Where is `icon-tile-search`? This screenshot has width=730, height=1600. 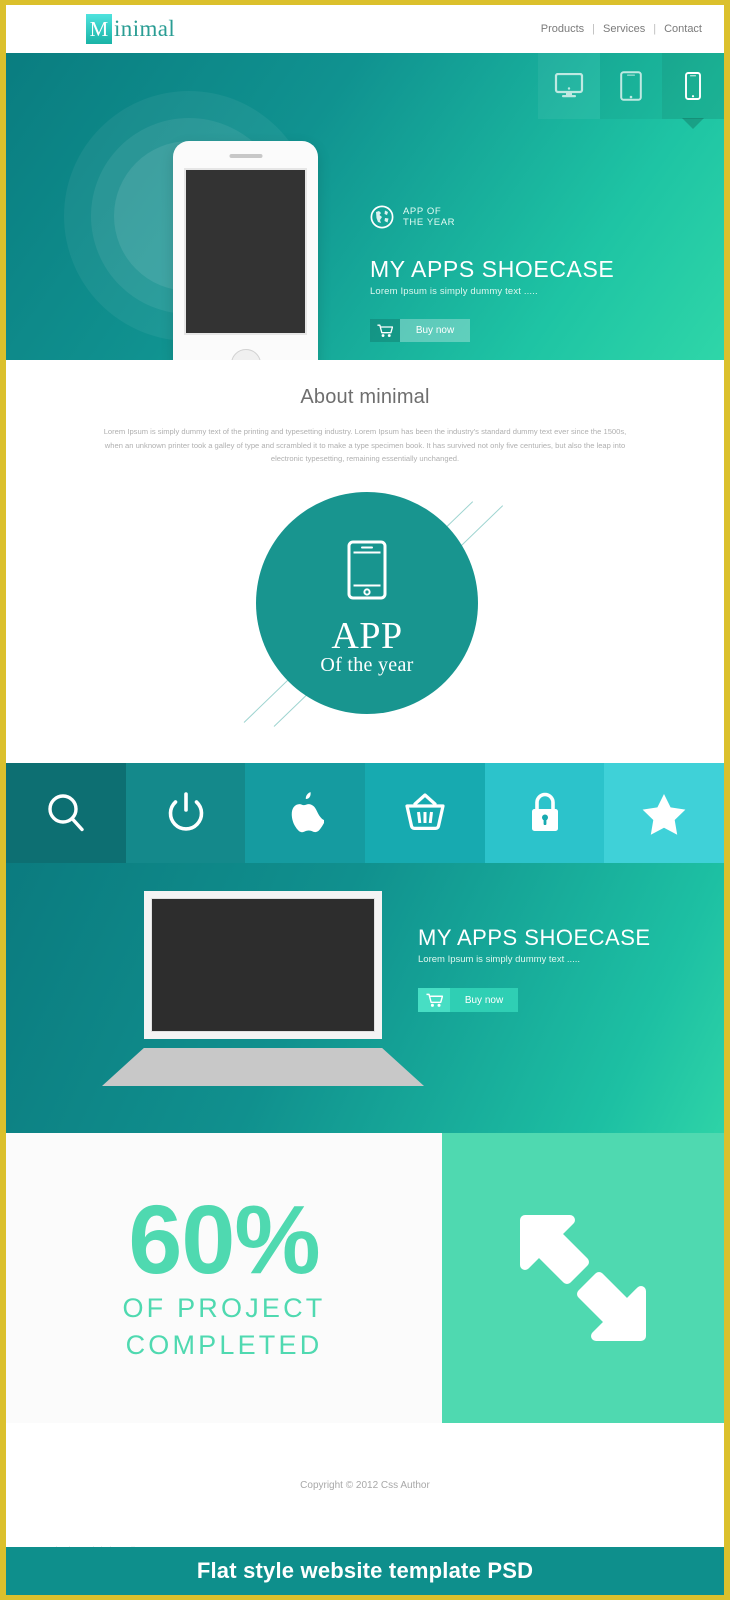
icon-tile-search is located at coordinates (66, 813).